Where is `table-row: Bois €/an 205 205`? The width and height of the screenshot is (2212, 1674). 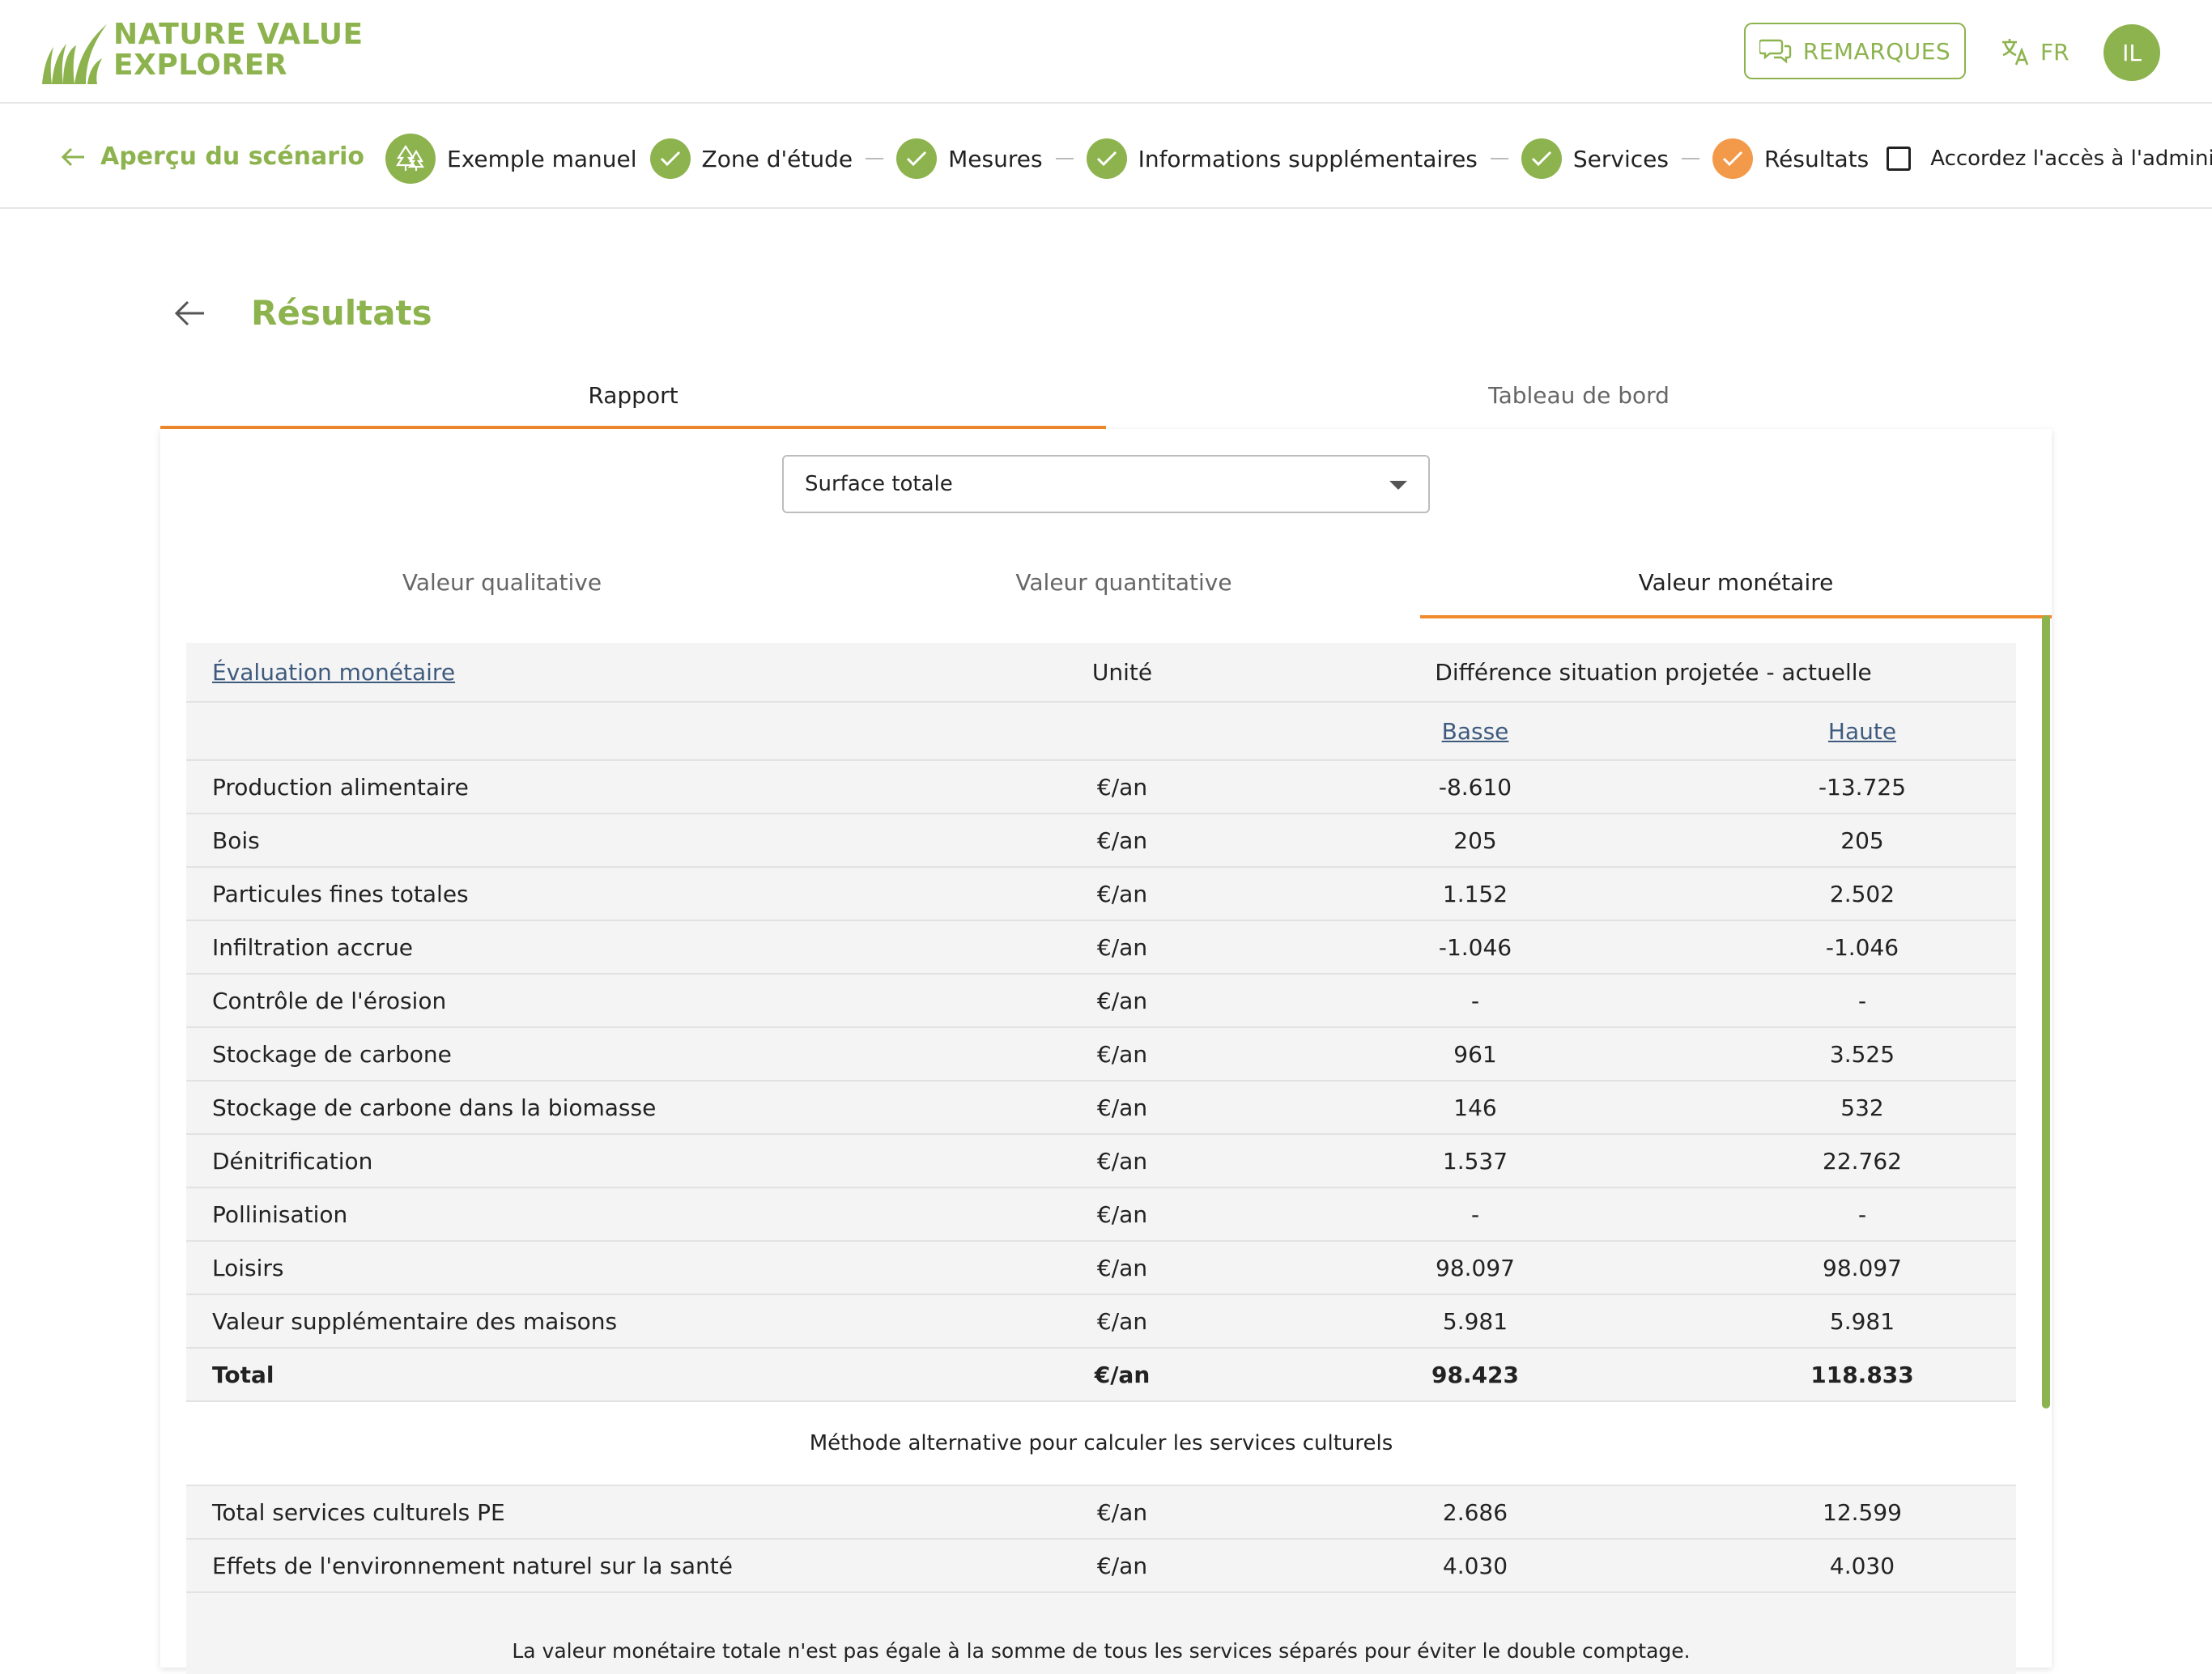
table-row: Bois €/an 205 205 is located at coordinates (1101, 841).